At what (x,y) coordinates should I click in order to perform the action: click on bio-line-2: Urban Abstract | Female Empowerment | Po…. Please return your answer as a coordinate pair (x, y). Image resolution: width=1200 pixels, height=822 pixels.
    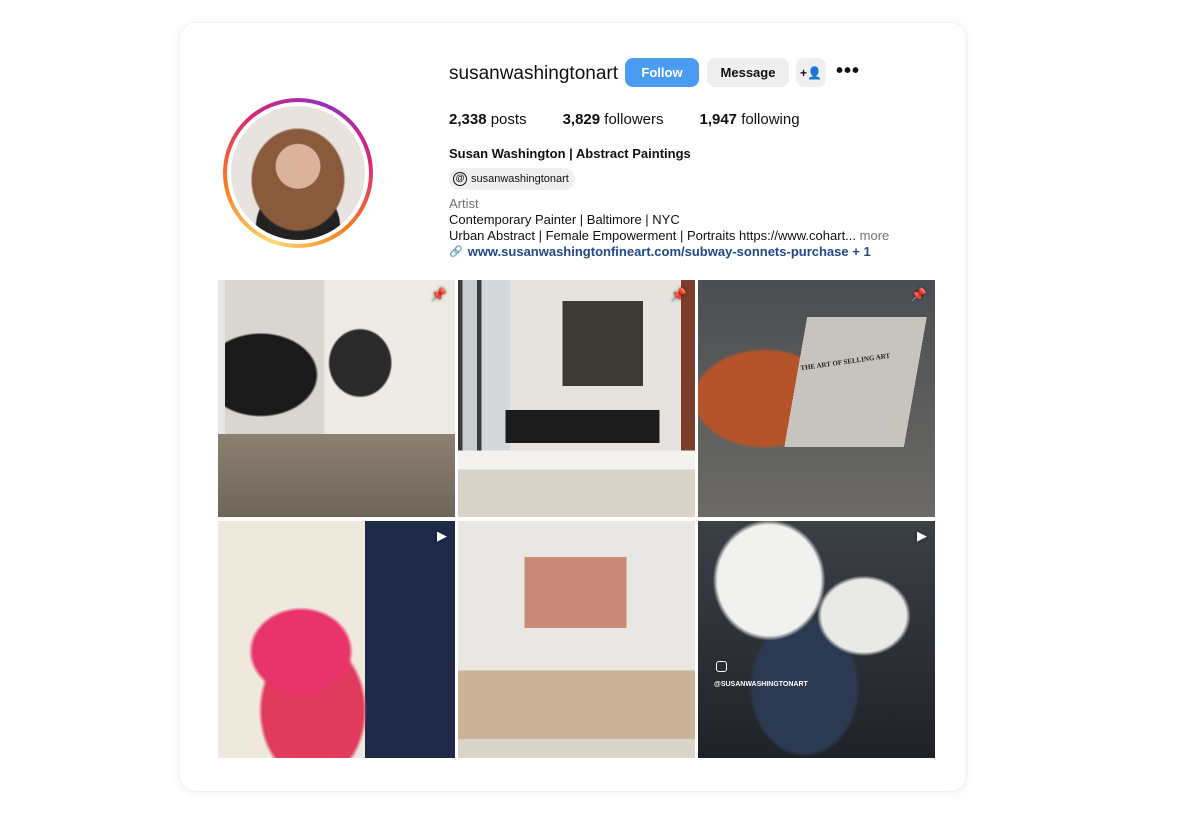
    Looking at the image, I should click on (669, 235).